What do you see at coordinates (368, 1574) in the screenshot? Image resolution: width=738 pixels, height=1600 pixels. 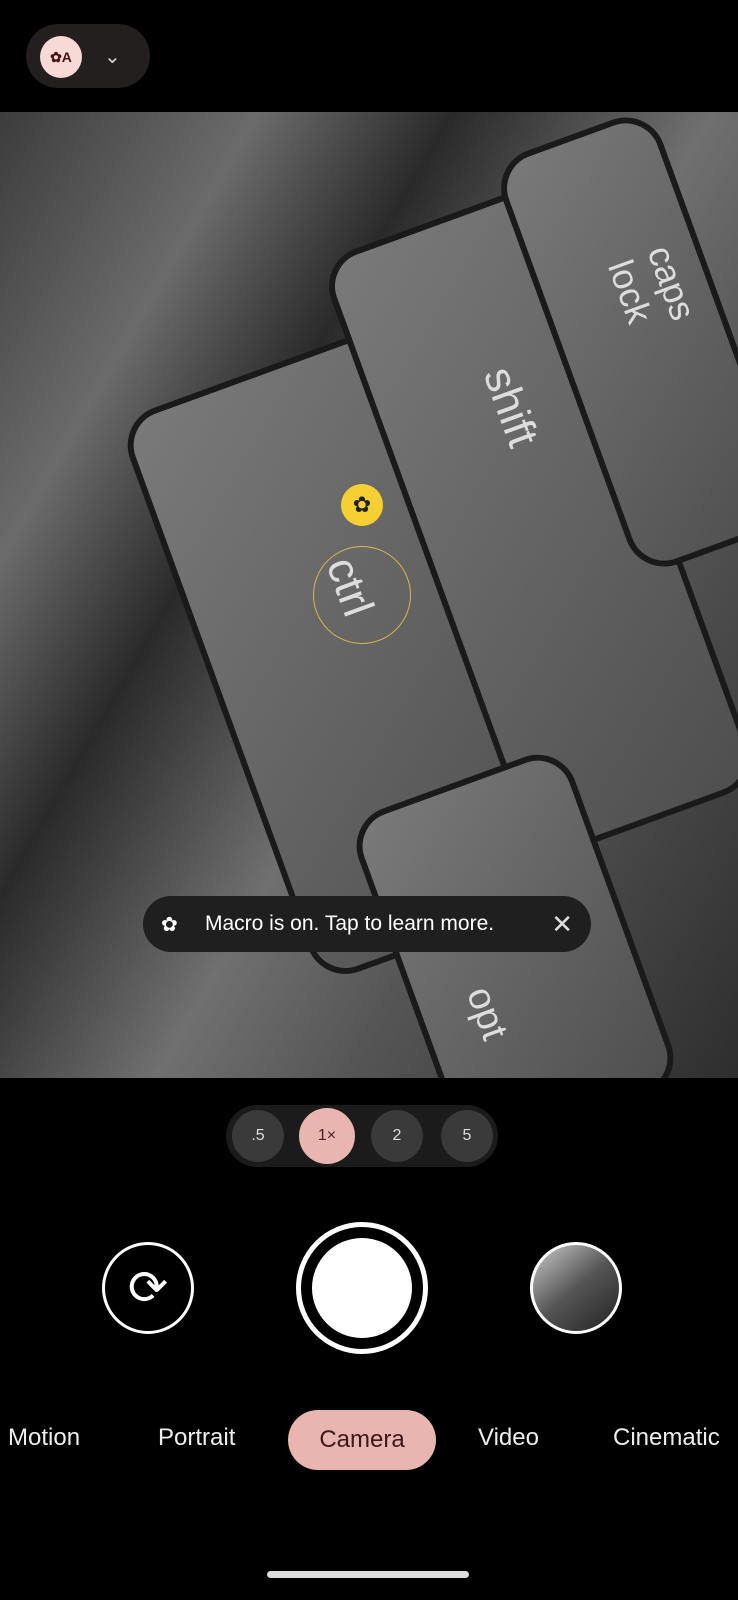 I see `home-indicator` at bounding box center [368, 1574].